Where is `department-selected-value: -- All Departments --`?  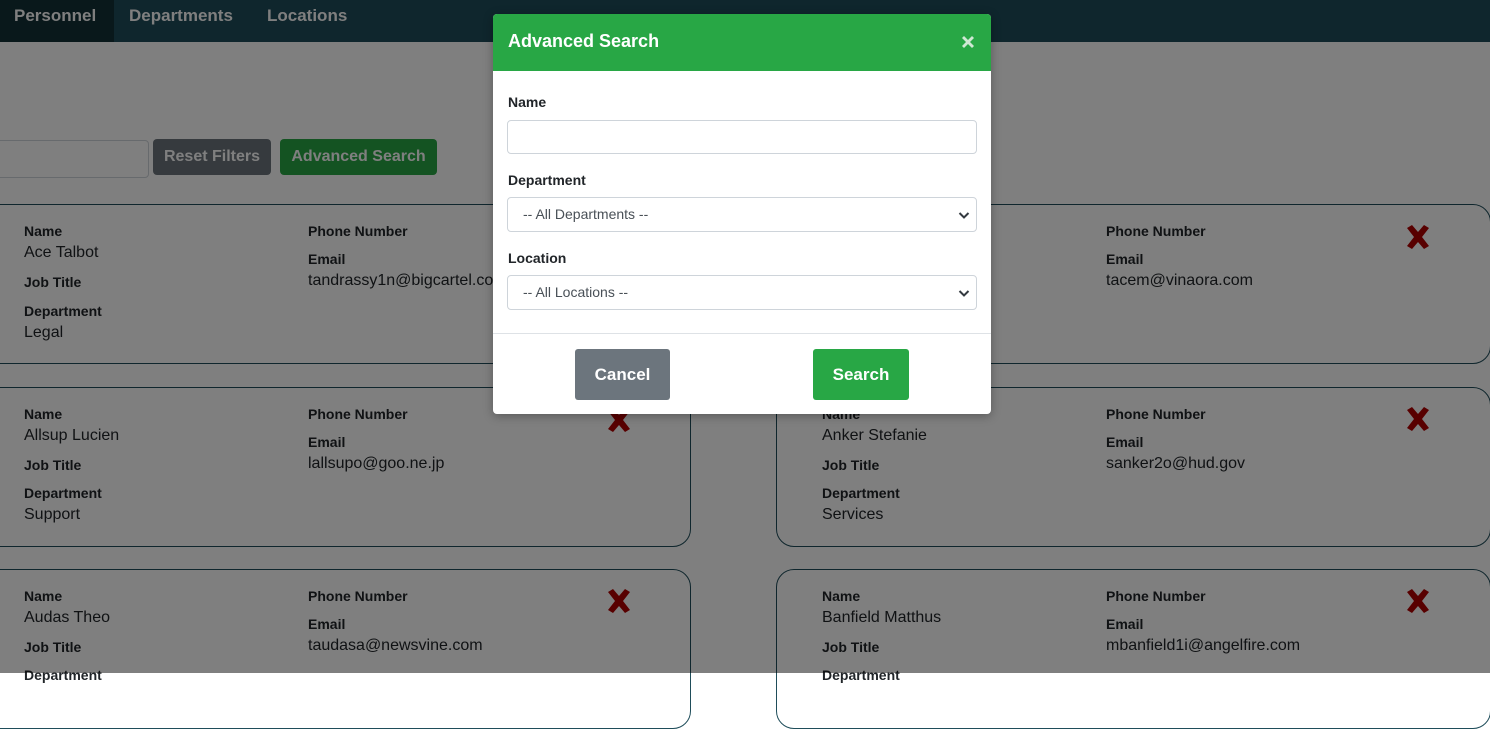 department-selected-value: -- All Departments -- is located at coordinates (586, 214).